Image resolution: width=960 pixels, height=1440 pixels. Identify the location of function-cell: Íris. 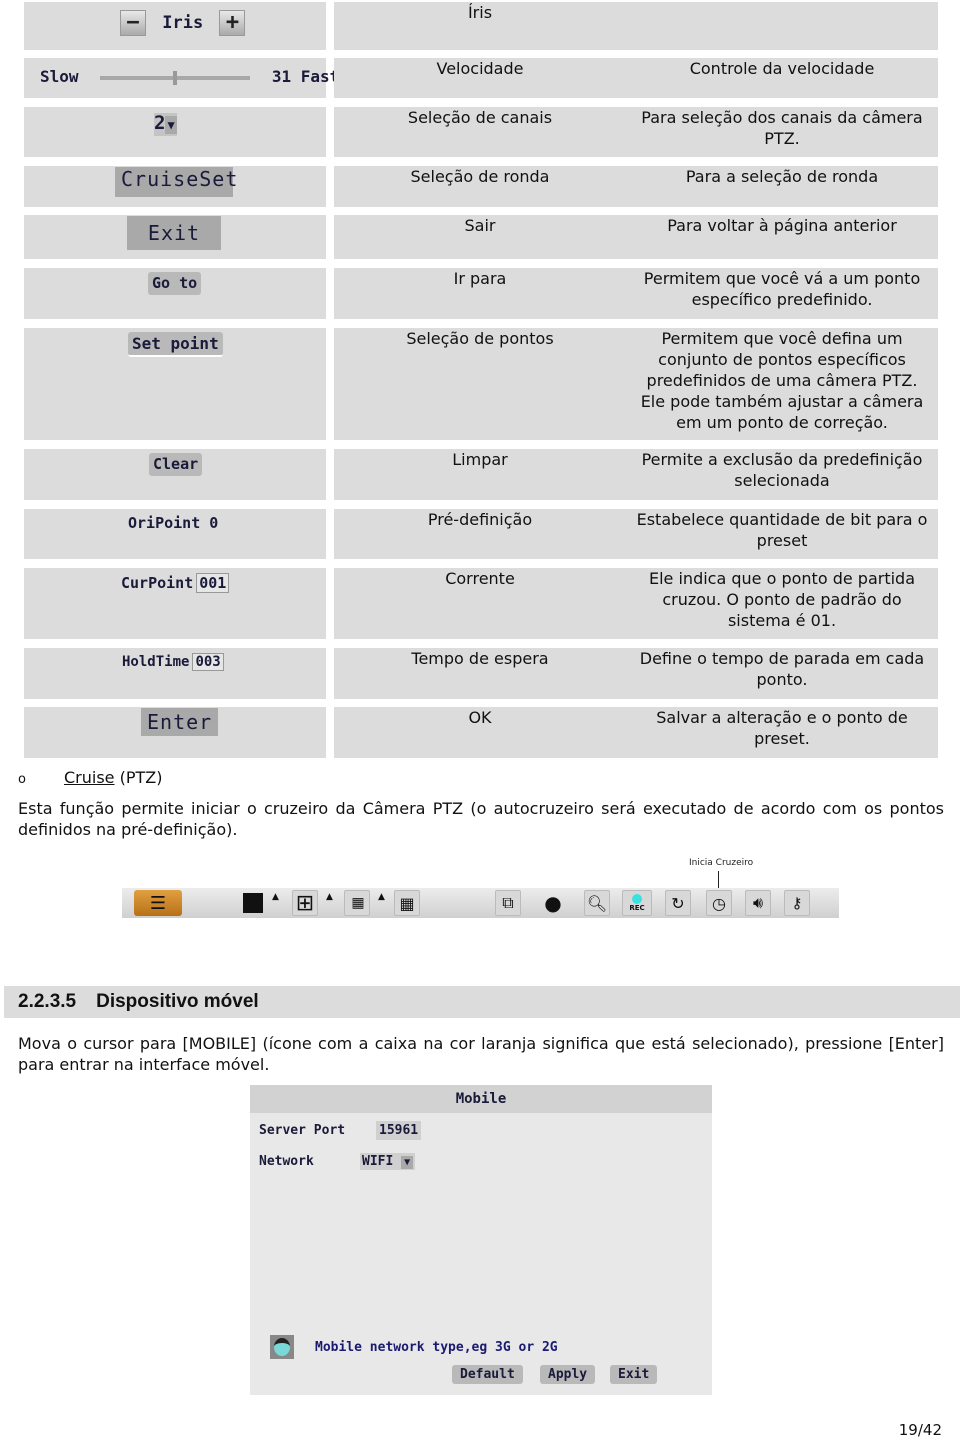
(480, 26).